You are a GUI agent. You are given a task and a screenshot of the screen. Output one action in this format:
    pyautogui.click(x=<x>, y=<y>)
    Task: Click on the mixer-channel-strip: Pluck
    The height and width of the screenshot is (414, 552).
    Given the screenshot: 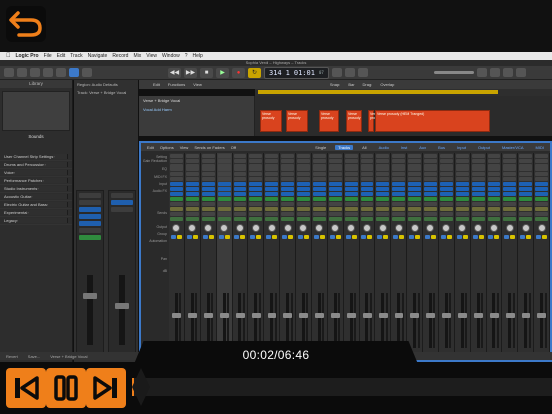 What is the action you would take?
    pyautogui.click(x=526, y=255)
    